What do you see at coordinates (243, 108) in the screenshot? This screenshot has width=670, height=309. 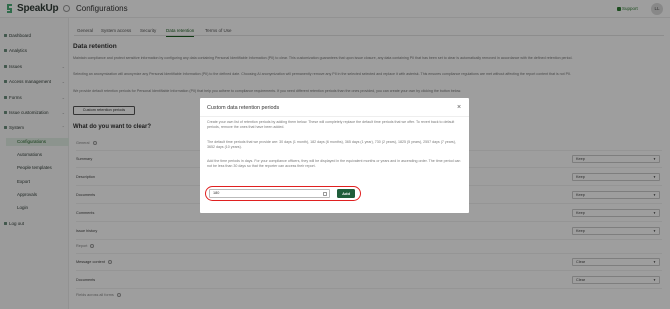 I see `modal-title: Custom data retention periods` at bounding box center [243, 108].